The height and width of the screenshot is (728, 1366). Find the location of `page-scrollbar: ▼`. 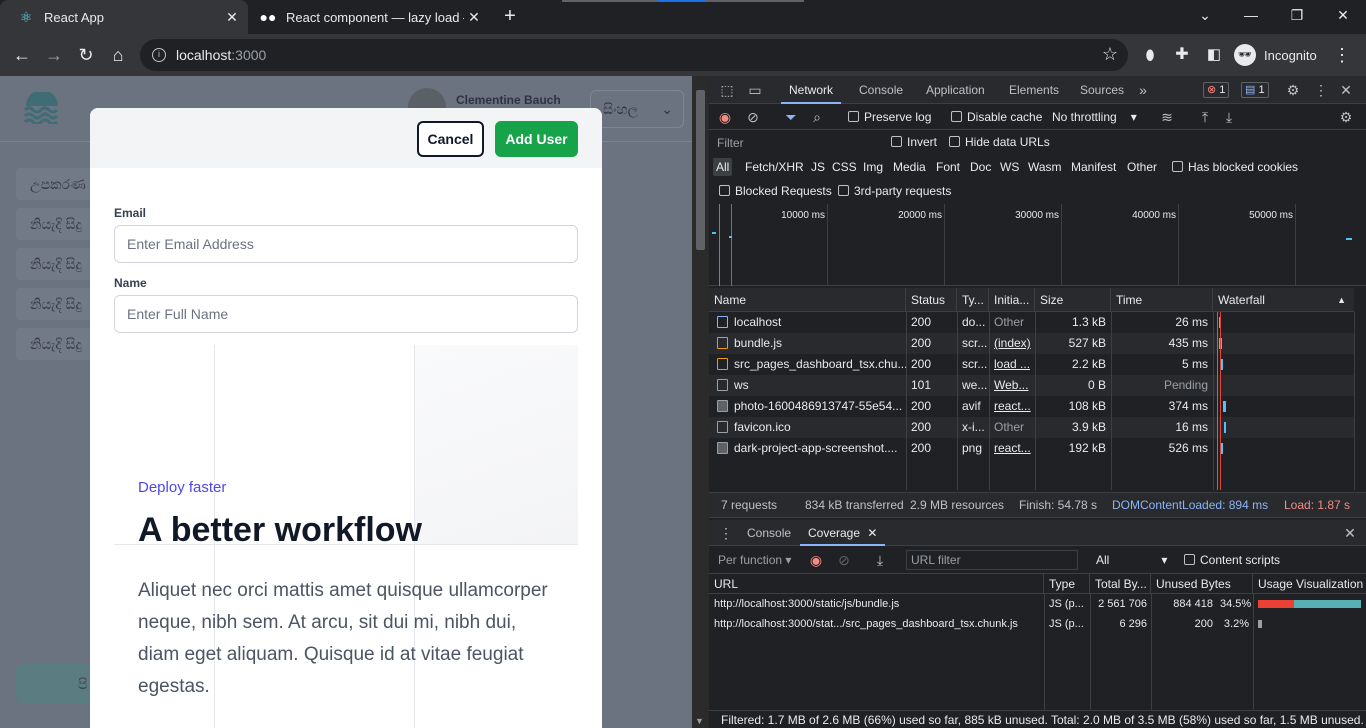

page-scrollbar: ▼ is located at coordinates (700, 402).